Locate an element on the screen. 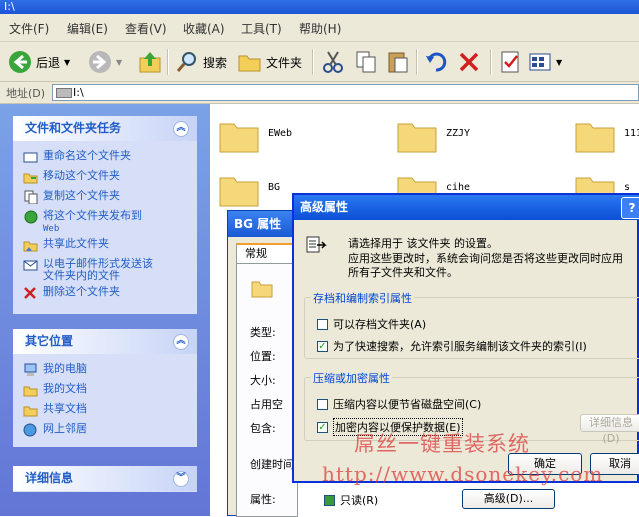  task-delete: 删除这个文件夹 is located at coordinates (71, 293).